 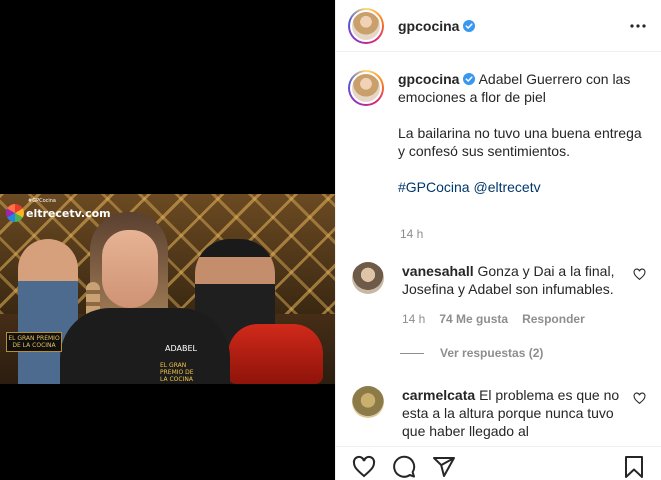 What do you see at coordinates (15, 213) in the screenshot?
I see `channel-flower-icon` at bounding box center [15, 213].